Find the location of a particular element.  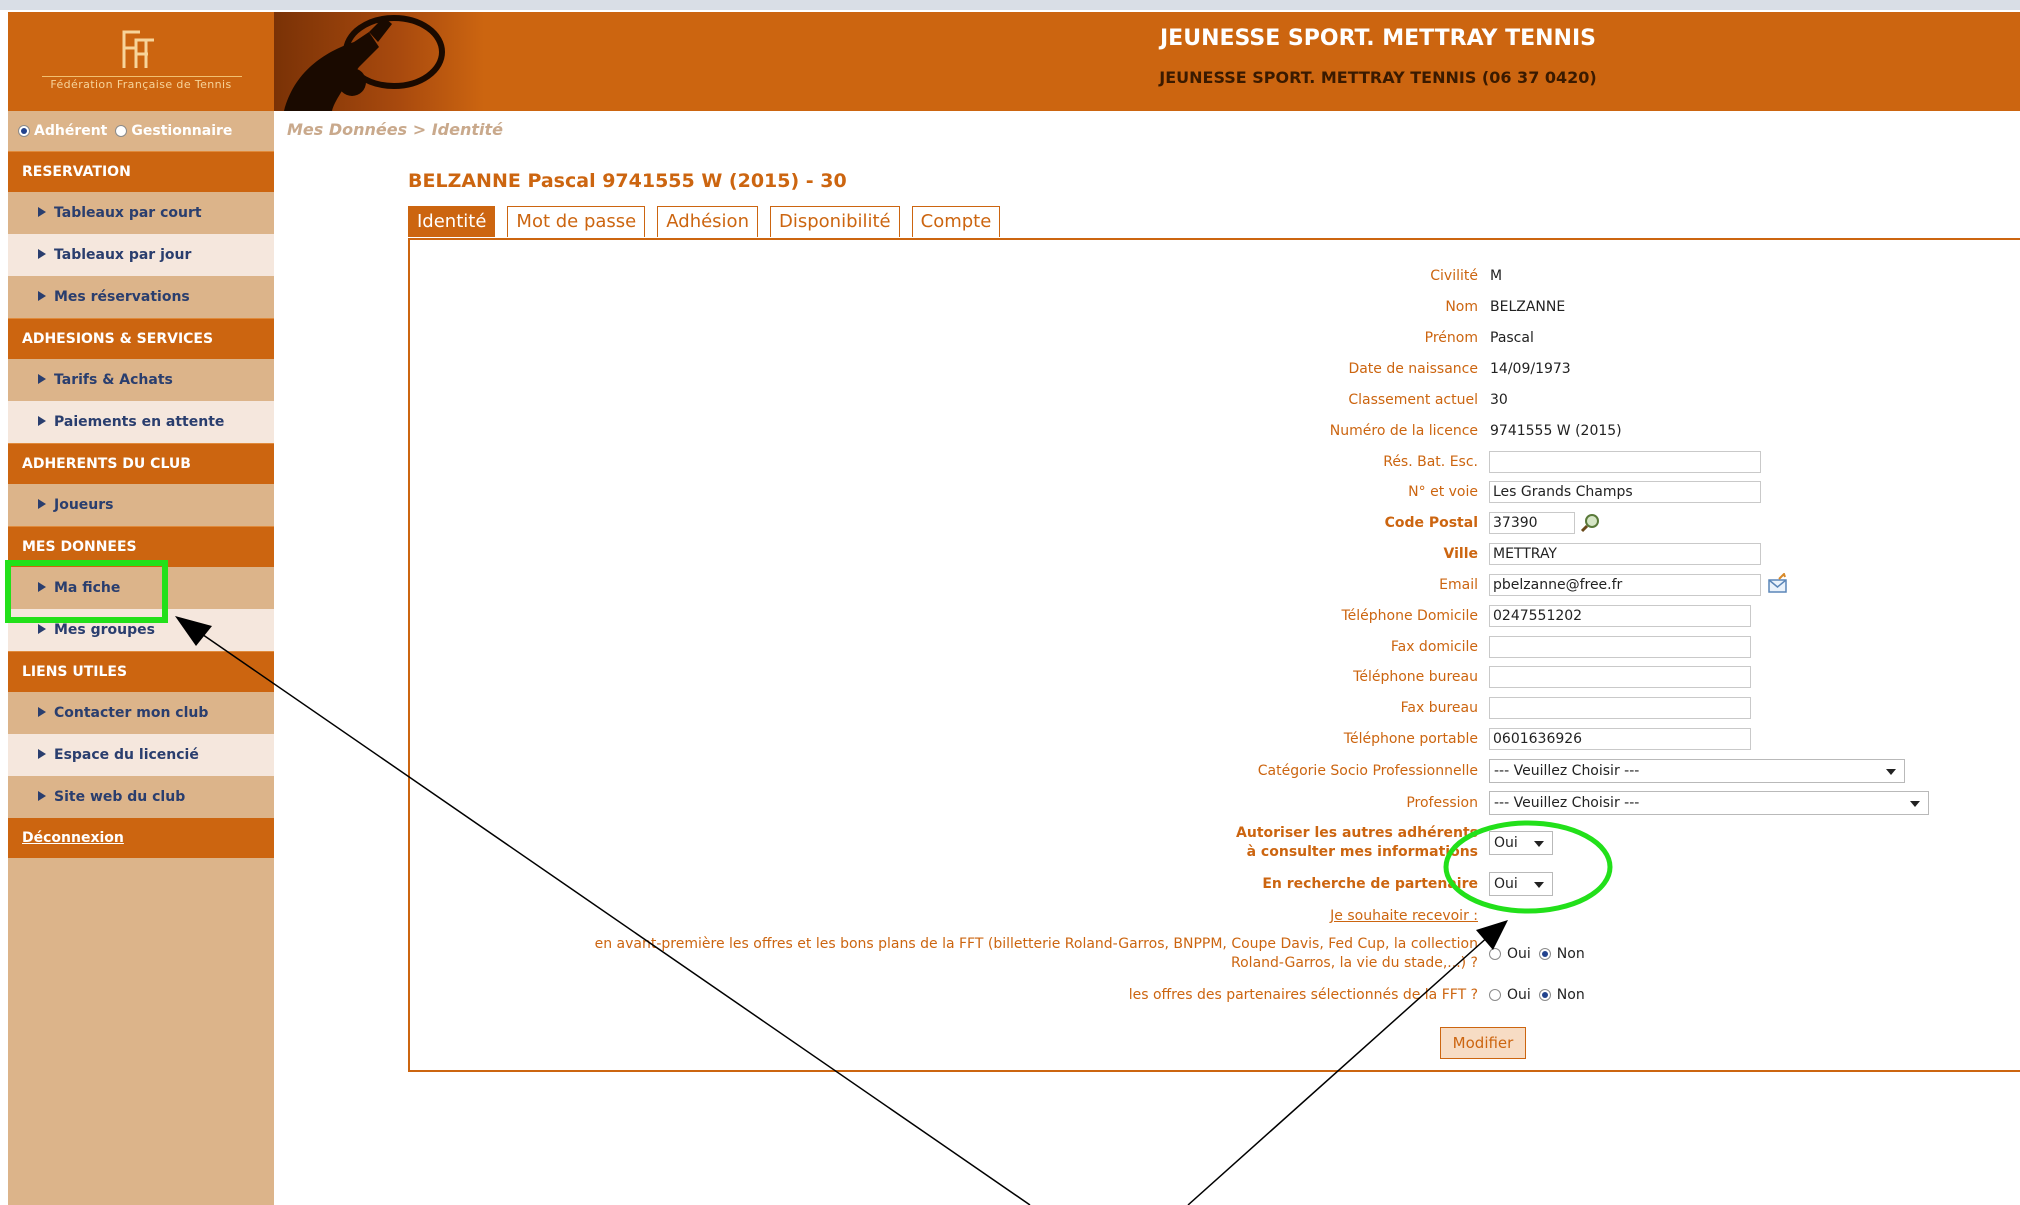

label-prenom: Prénom is located at coordinates (1451, 338).